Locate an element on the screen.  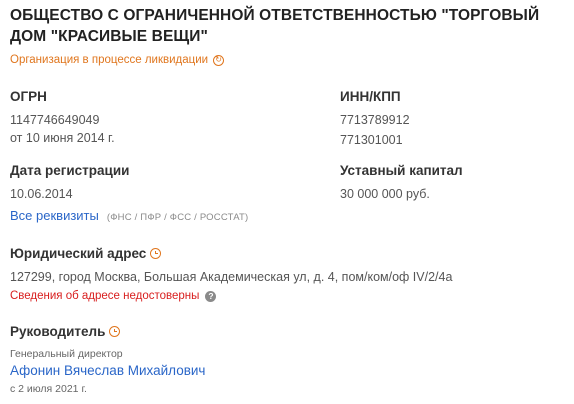
registration-label: Дата регистрации is located at coordinates (70, 170).